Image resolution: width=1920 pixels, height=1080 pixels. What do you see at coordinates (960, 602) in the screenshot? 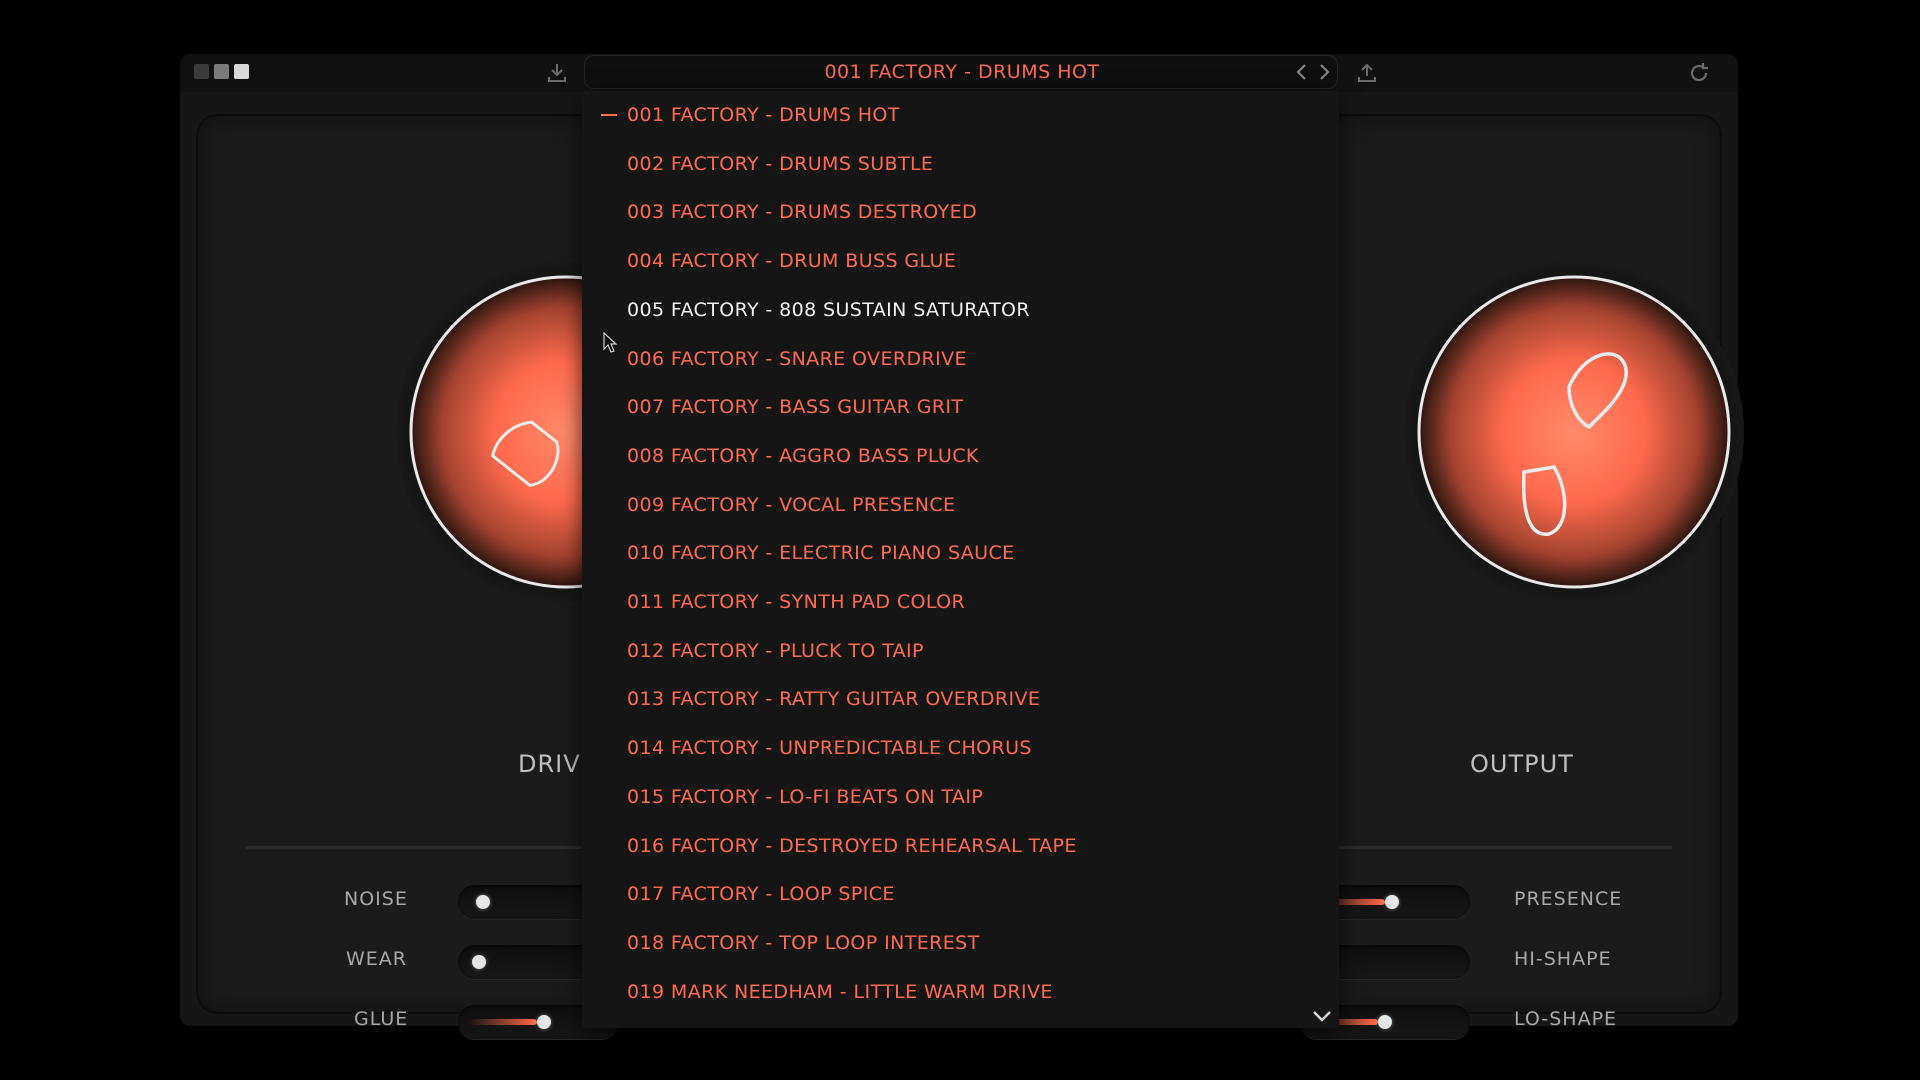
I see `preset-item: 011 FACTORY - SYNTH PAD COLOR` at bounding box center [960, 602].